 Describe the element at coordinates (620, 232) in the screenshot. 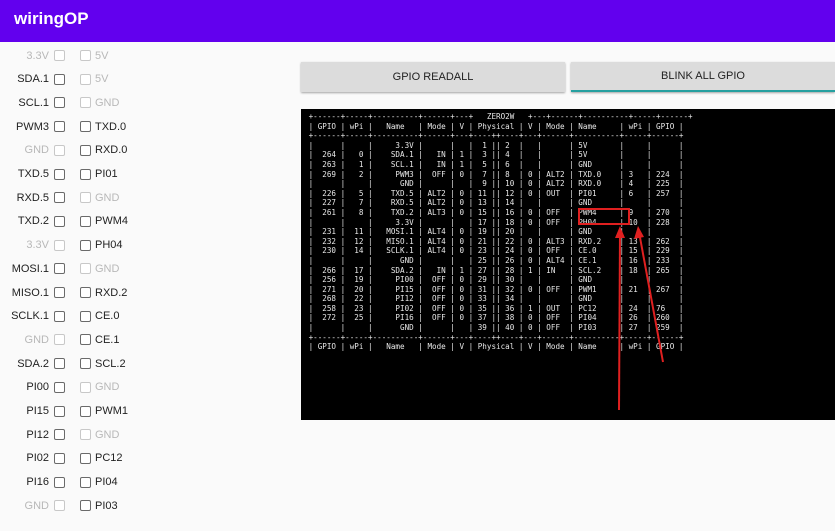

I see `arrow-head-left` at that location.